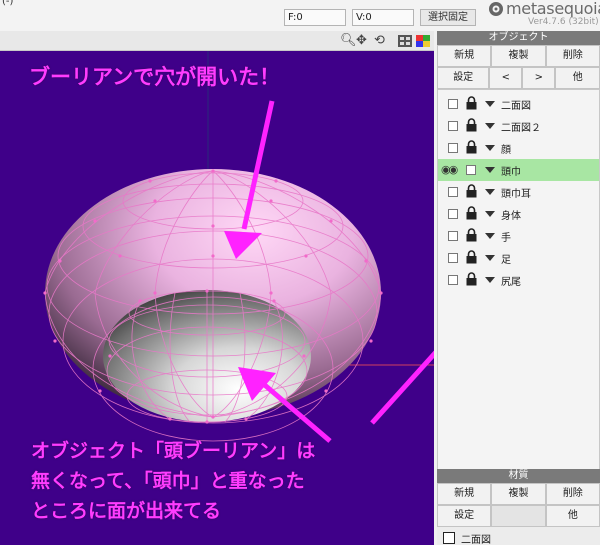 The image size is (600, 545). I want to click on object-name: 頭巾, so click(511, 172).